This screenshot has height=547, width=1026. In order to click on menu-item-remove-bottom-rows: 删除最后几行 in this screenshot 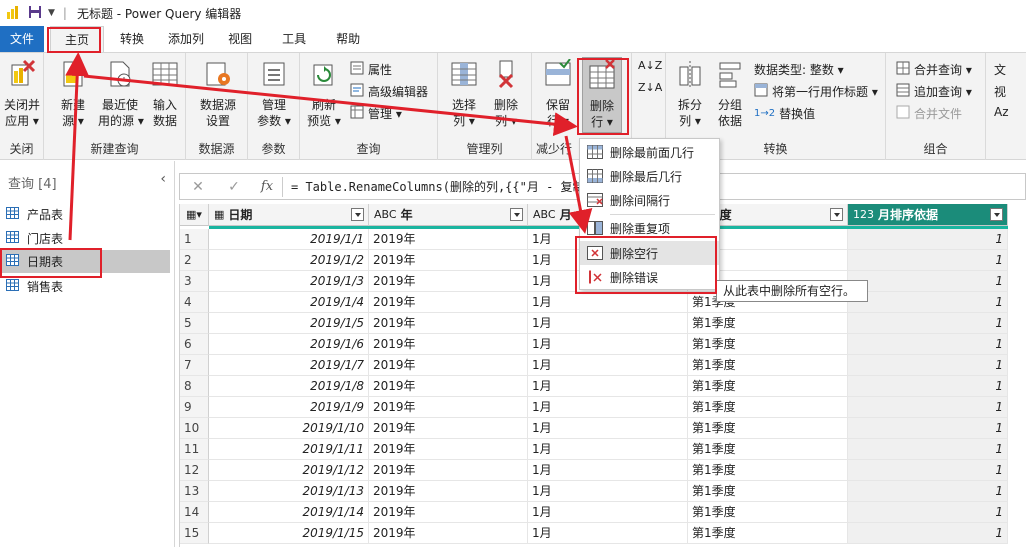, I will do `click(649, 176)`.